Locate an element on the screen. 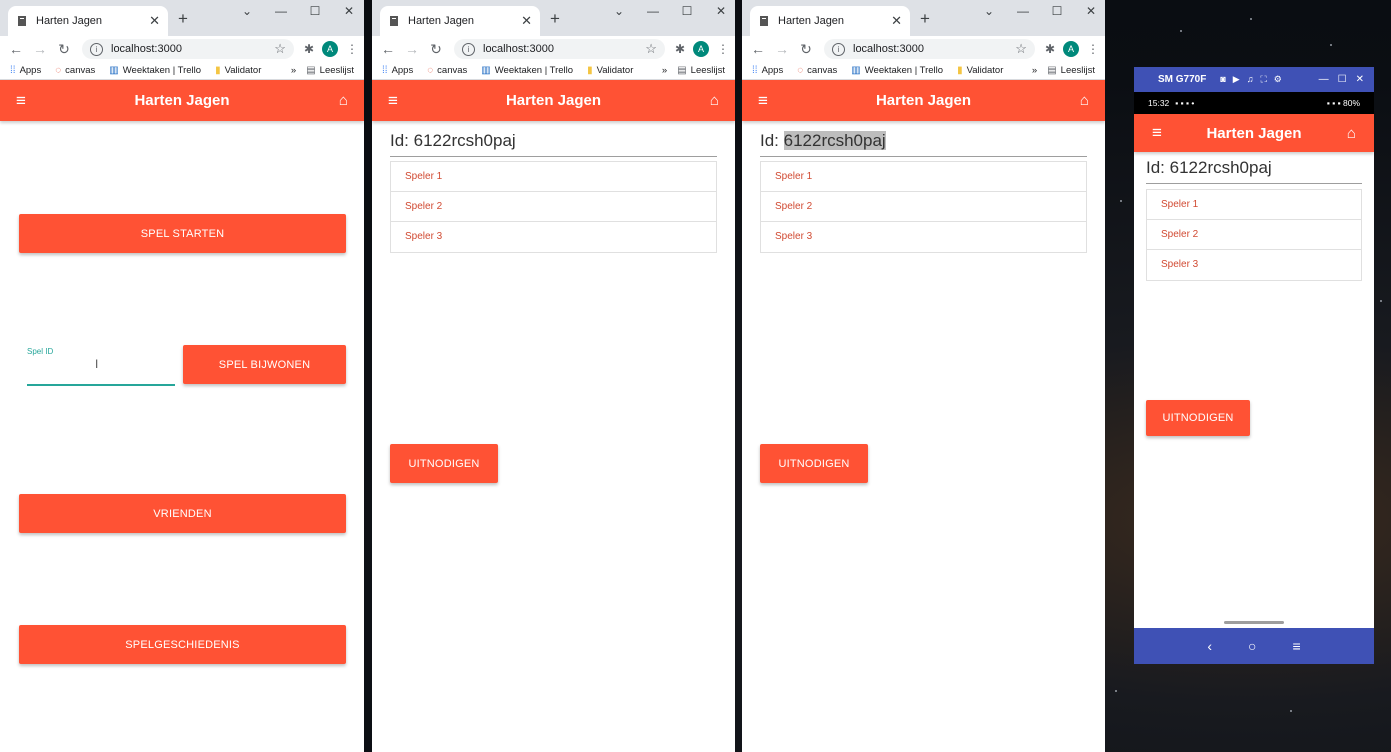 The image size is (1391, 752). back-icon: ‹ is located at coordinates (1209, 646).